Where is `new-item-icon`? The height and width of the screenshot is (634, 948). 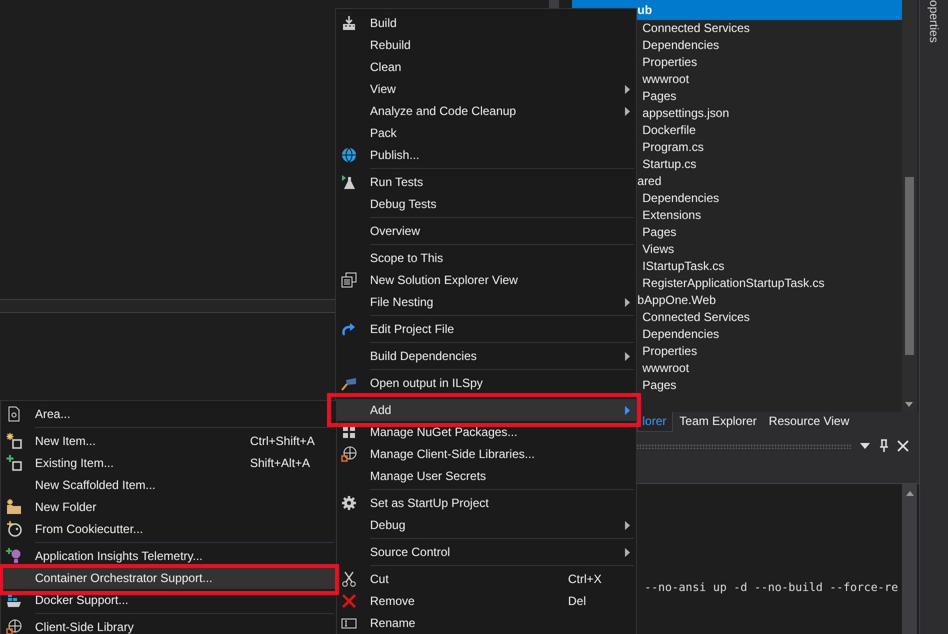 new-item-icon is located at coordinates (14, 441).